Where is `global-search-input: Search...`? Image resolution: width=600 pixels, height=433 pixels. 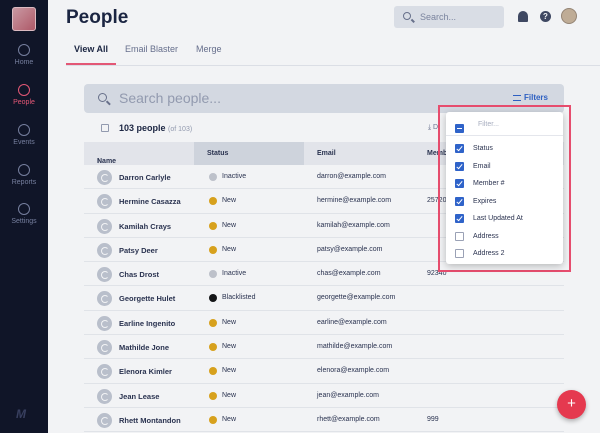 global-search-input: Search... is located at coordinates (449, 17).